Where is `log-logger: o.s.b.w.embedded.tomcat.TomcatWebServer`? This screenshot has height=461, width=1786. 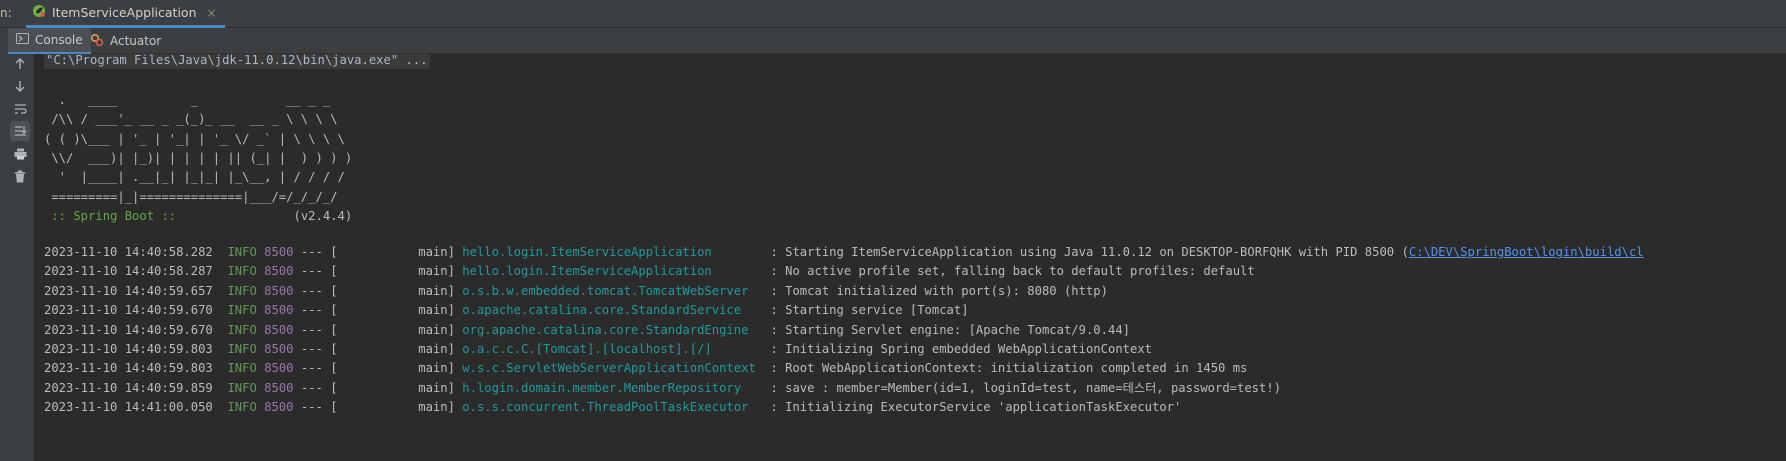
log-logger: o.s.b.w.embedded.tomcat.TomcatWebServer is located at coordinates (612, 291).